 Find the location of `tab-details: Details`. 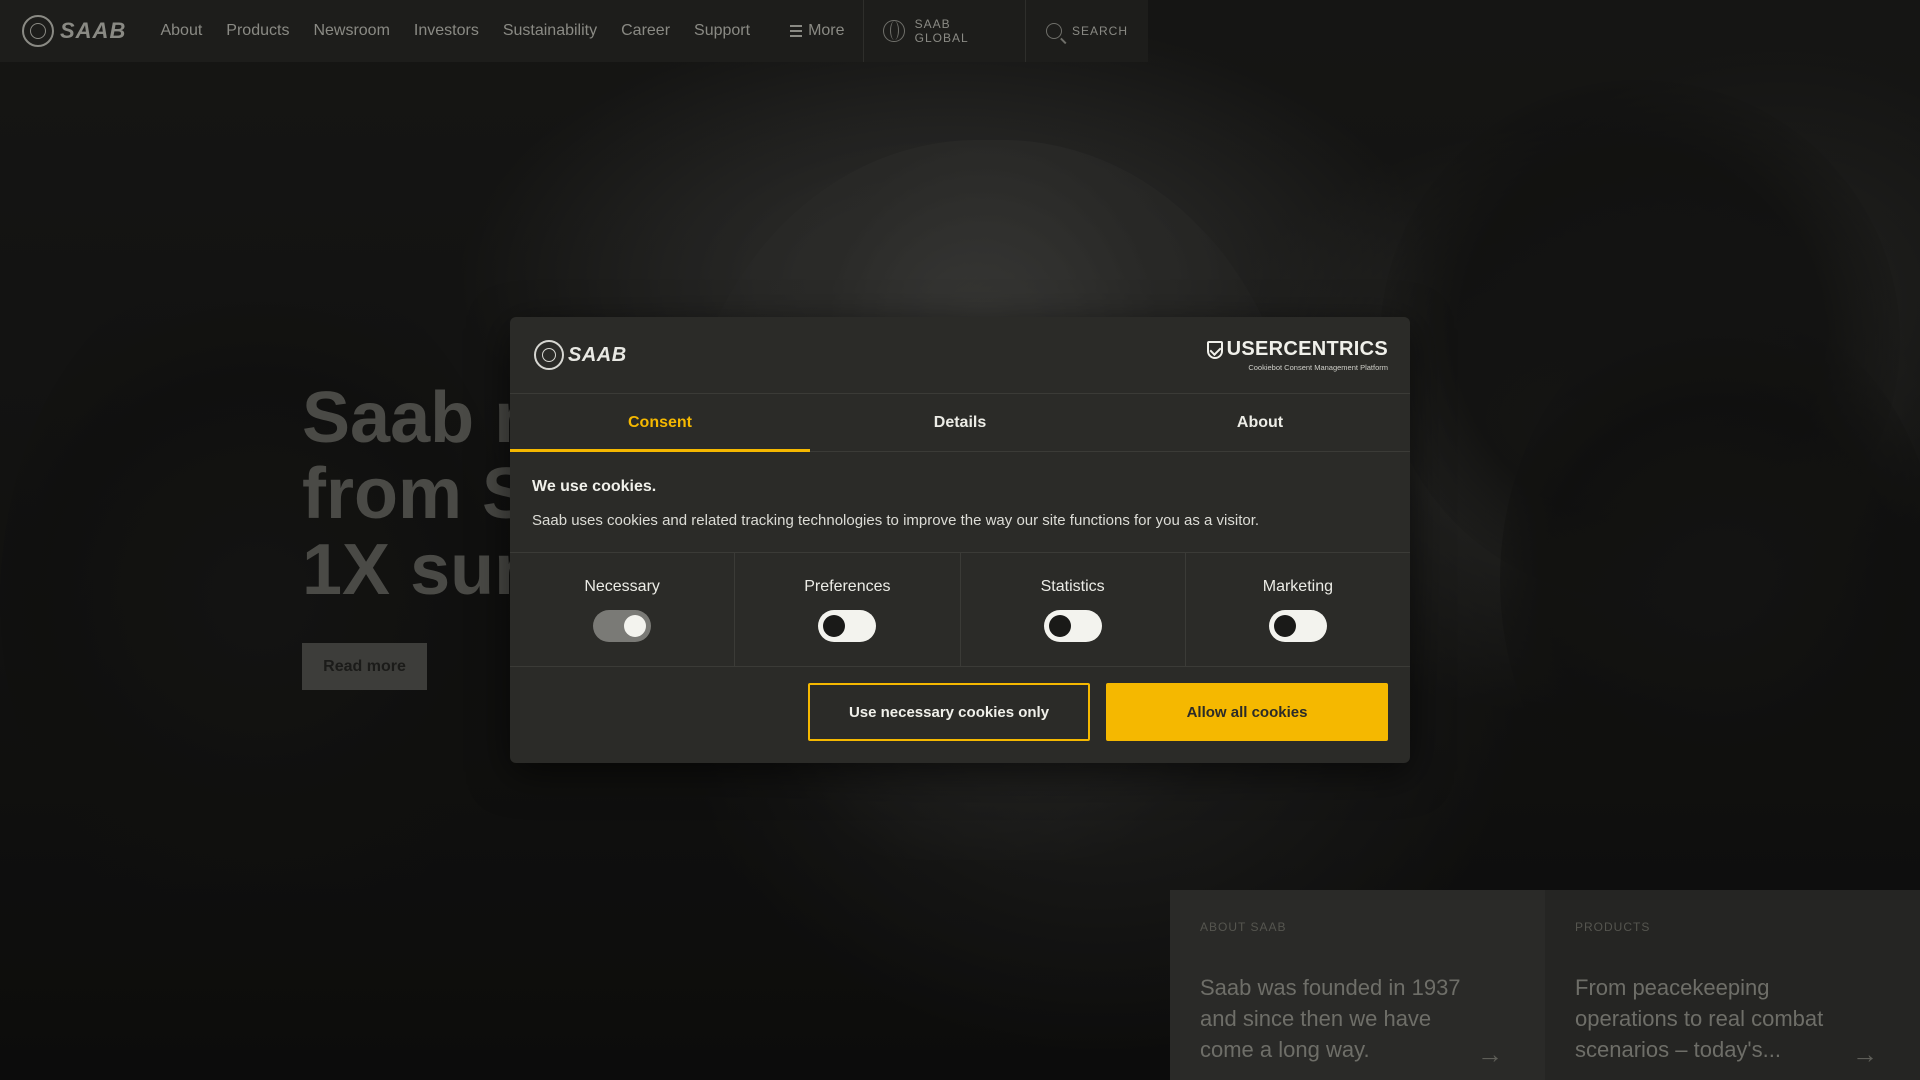

tab-details: Details is located at coordinates (960, 422).